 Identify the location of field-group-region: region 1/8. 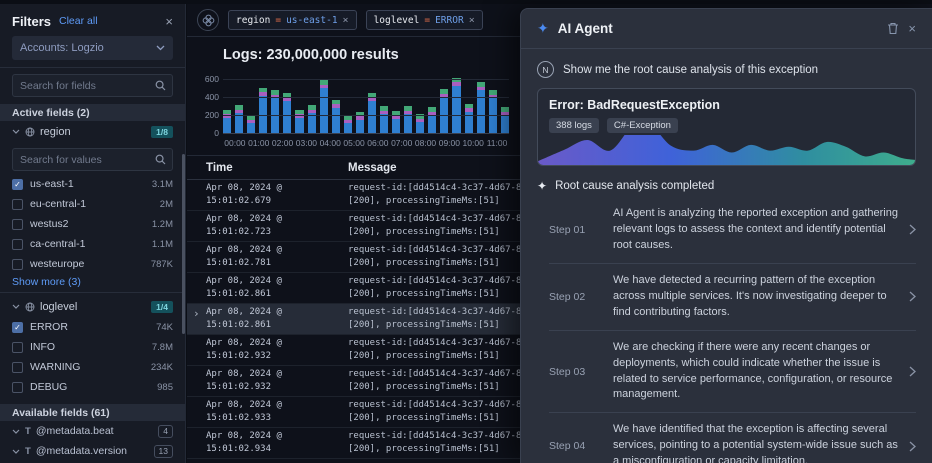
(92, 131).